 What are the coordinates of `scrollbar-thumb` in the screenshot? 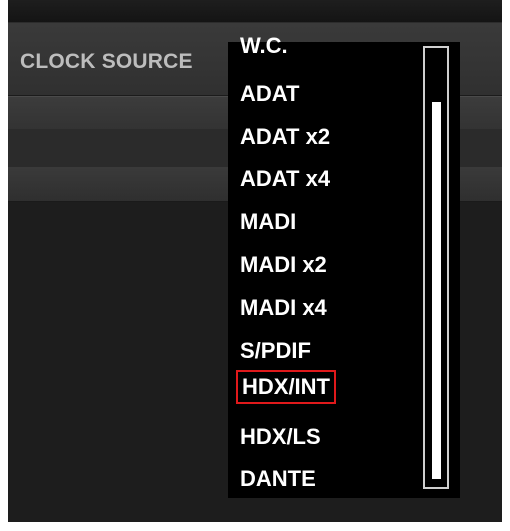 It's located at (436, 290).